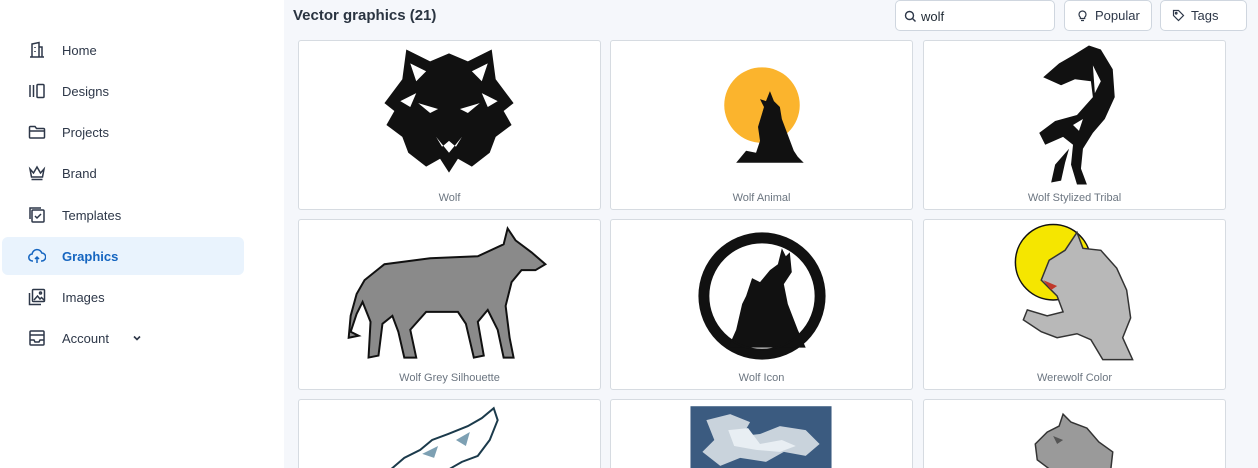  What do you see at coordinates (37, 297) in the screenshot?
I see `images-icon` at bounding box center [37, 297].